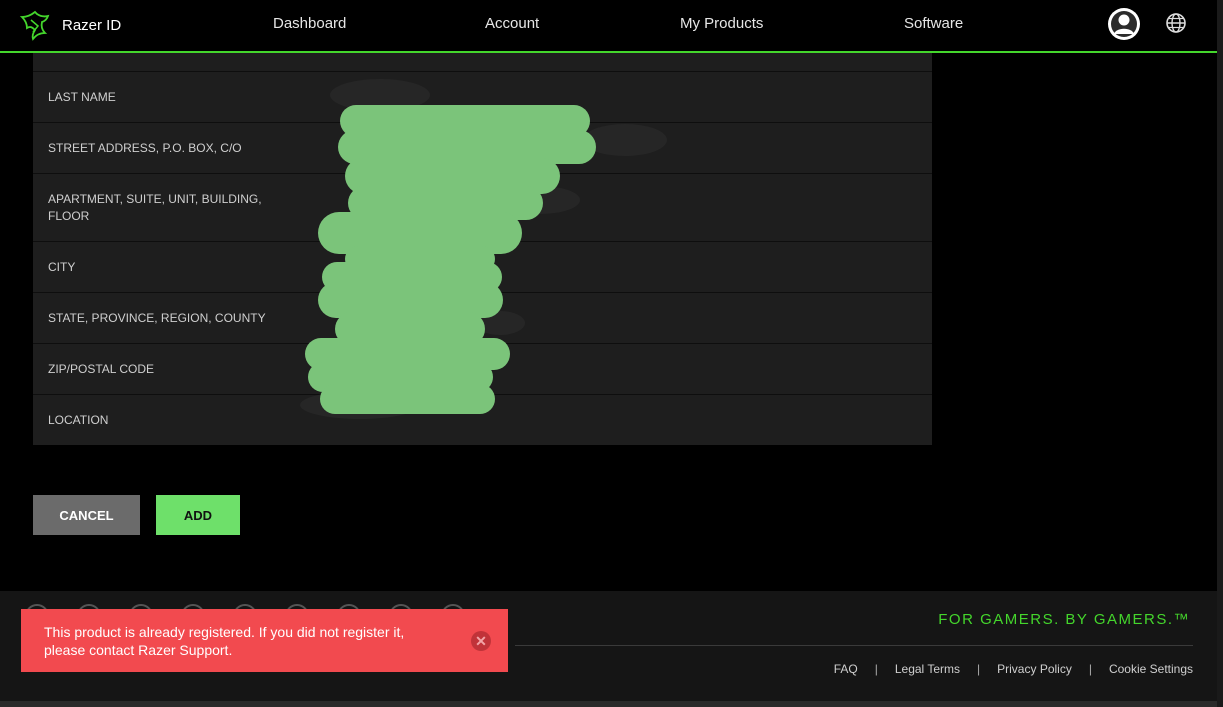 This screenshot has width=1223, height=707. Describe the element at coordinates (34, 25) in the screenshot. I see `razer-logo-icon` at that location.